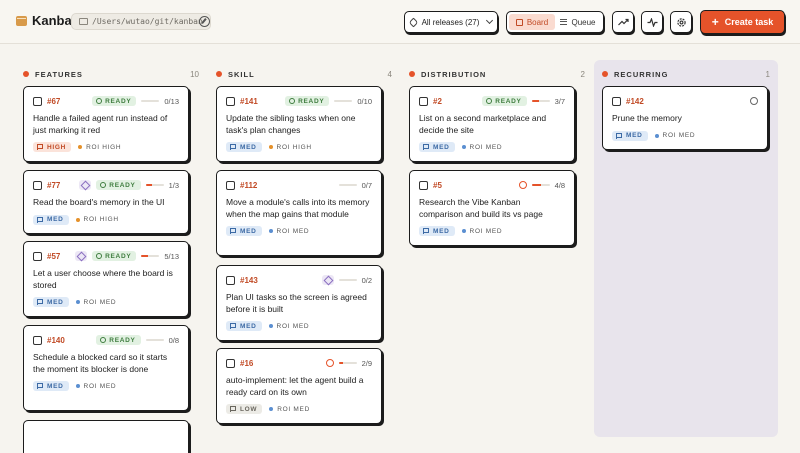  What do you see at coordinates (647, 118) in the screenshot?
I see `task-title: Prune the memory` at bounding box center [647, 118].